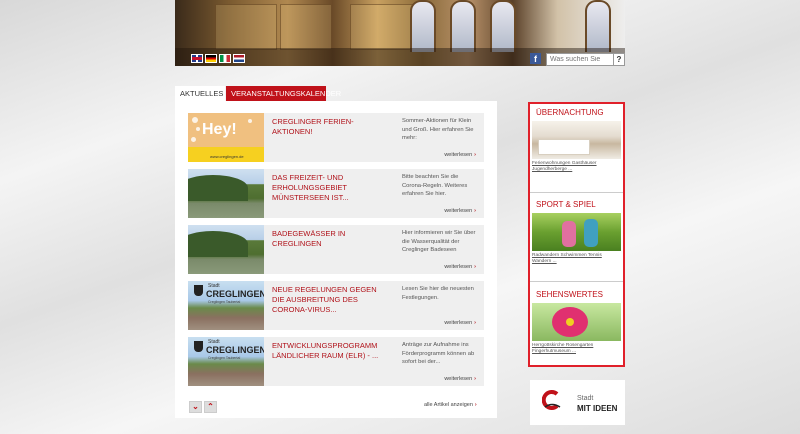  I want to click on hotel-room-image, so click(576, 140).